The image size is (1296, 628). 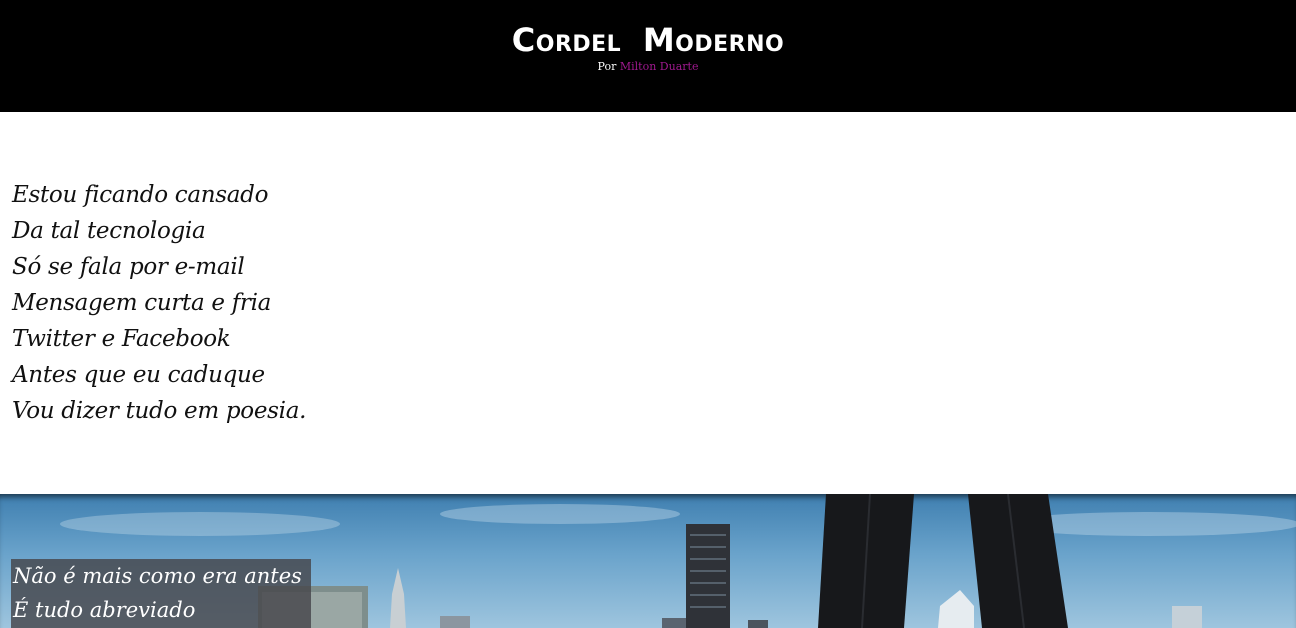 I want to click on site-title: Cordel Moderno, so click(x=648, y=40).